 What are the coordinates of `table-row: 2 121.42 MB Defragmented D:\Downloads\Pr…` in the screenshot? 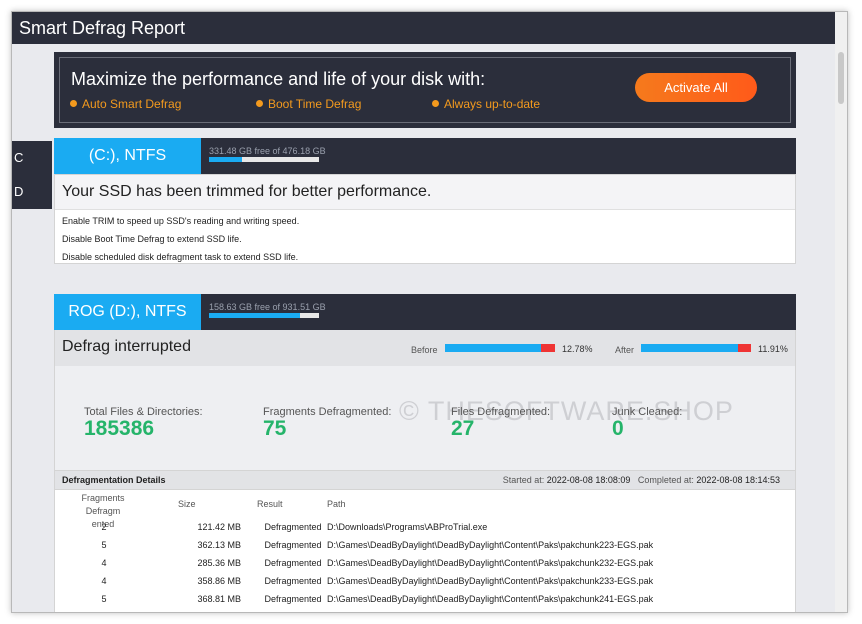 It's located at (425, 527).